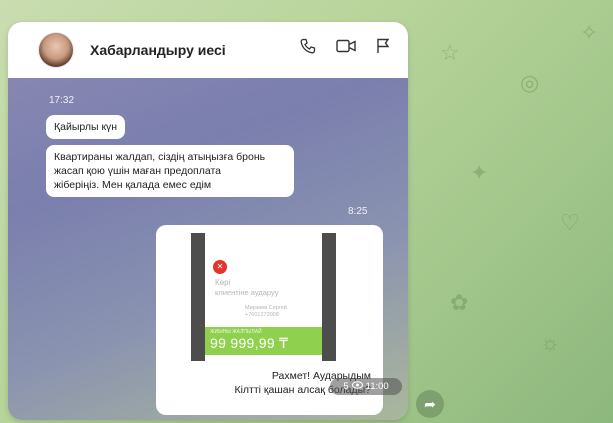 This screenshot has width=613, height=423. Describe the element at coordinates (570, 222) in the screenshot. I see `doodle-heart-icon: ♡` at that location.